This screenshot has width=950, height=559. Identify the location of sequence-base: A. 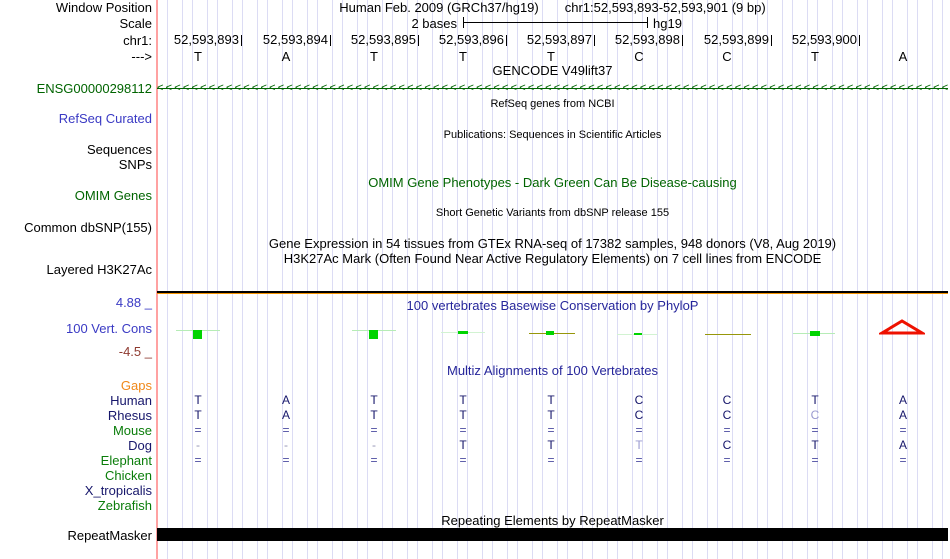
(903, 56).